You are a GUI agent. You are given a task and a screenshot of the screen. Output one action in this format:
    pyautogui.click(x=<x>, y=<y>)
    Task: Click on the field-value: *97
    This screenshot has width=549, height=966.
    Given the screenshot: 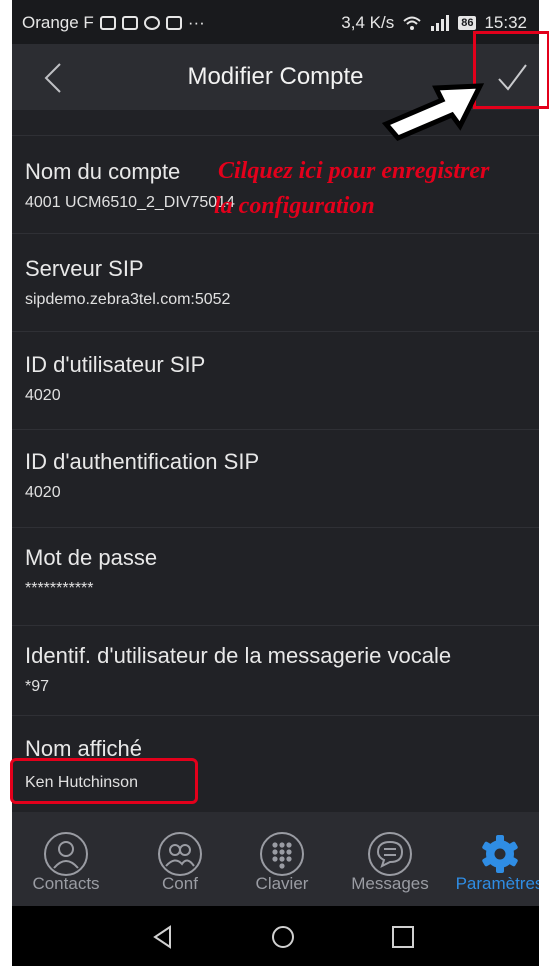 What is the action you would take?
    pyautogui.click(x=37, y=686)
    